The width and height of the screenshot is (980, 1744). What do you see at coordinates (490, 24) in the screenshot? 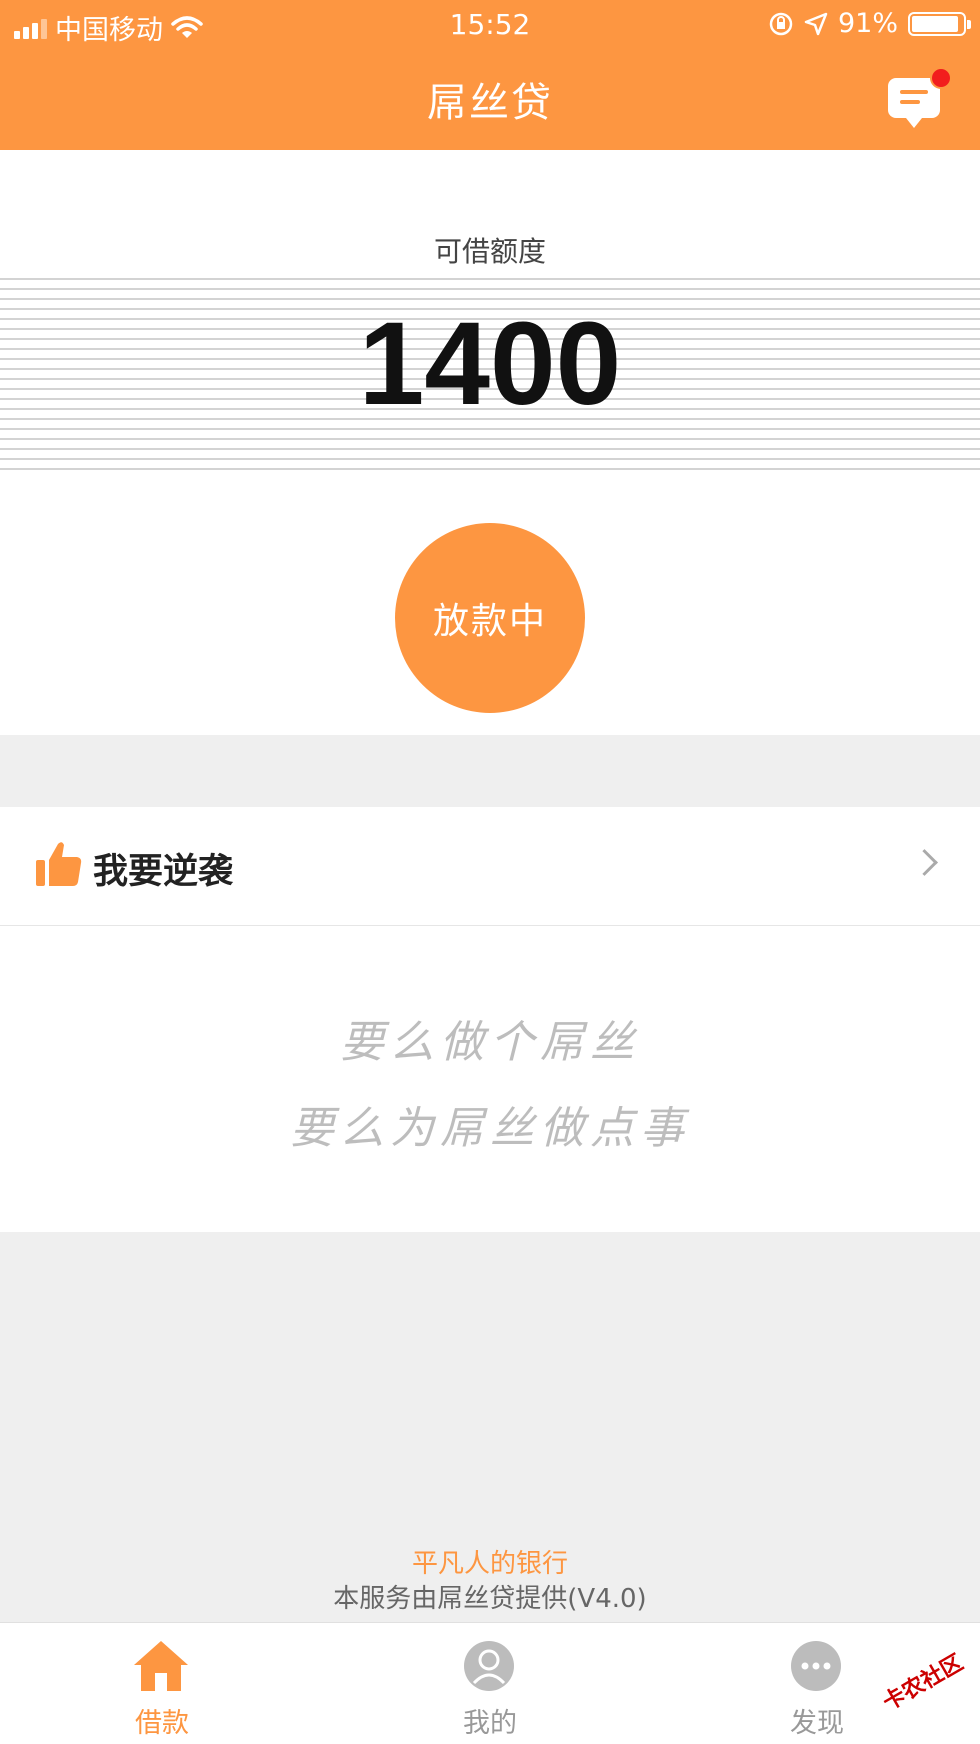
I see `status-bar: 中国移动 15:52 91%` at bounding box center [490, 24].